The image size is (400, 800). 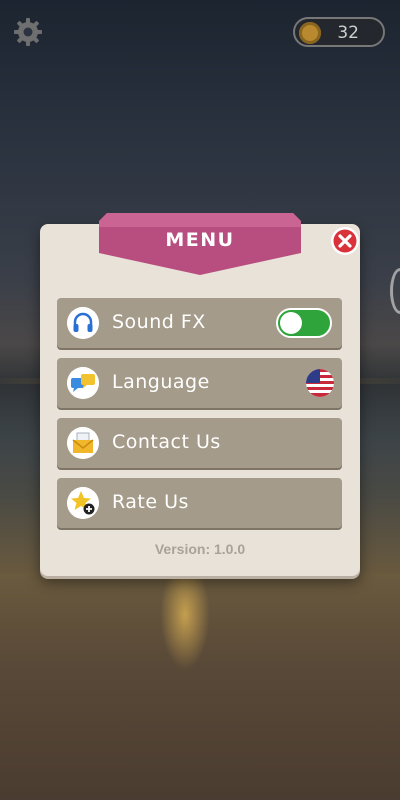 I want to click on contact-us-label: Contact Us, so click(x=166, y=442).